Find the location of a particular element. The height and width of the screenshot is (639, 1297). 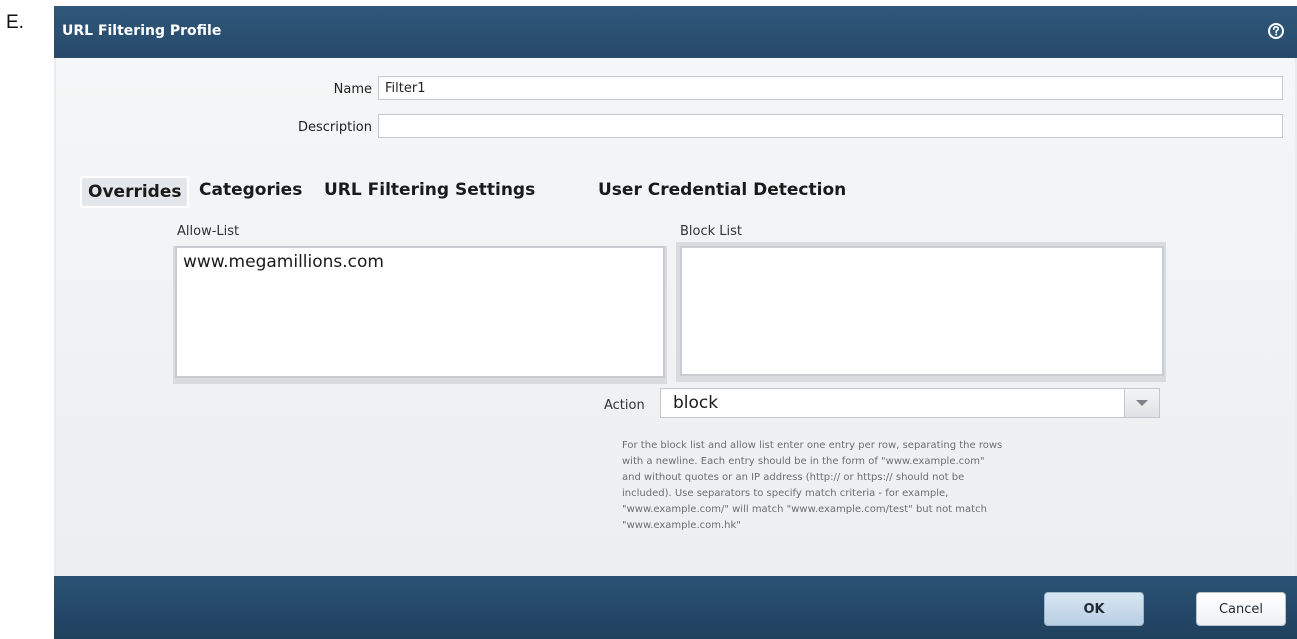

name-label: Name is located at coordinates (352, 89).